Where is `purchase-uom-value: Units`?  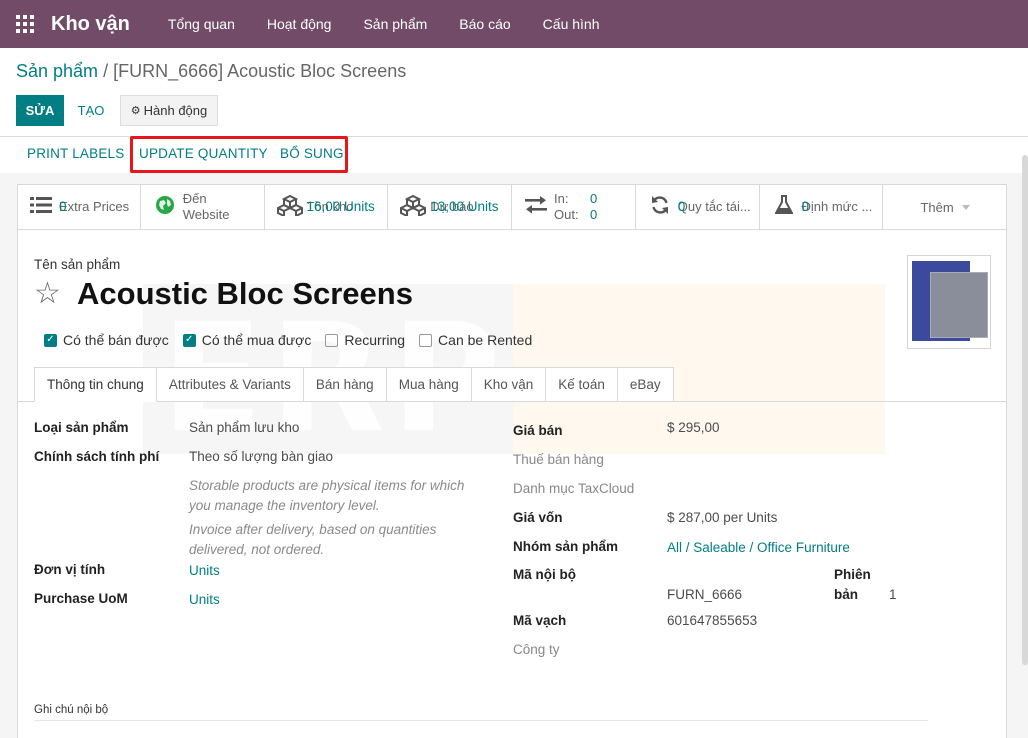
purchase-uom-value: Units is located at coordinates (204, 599).